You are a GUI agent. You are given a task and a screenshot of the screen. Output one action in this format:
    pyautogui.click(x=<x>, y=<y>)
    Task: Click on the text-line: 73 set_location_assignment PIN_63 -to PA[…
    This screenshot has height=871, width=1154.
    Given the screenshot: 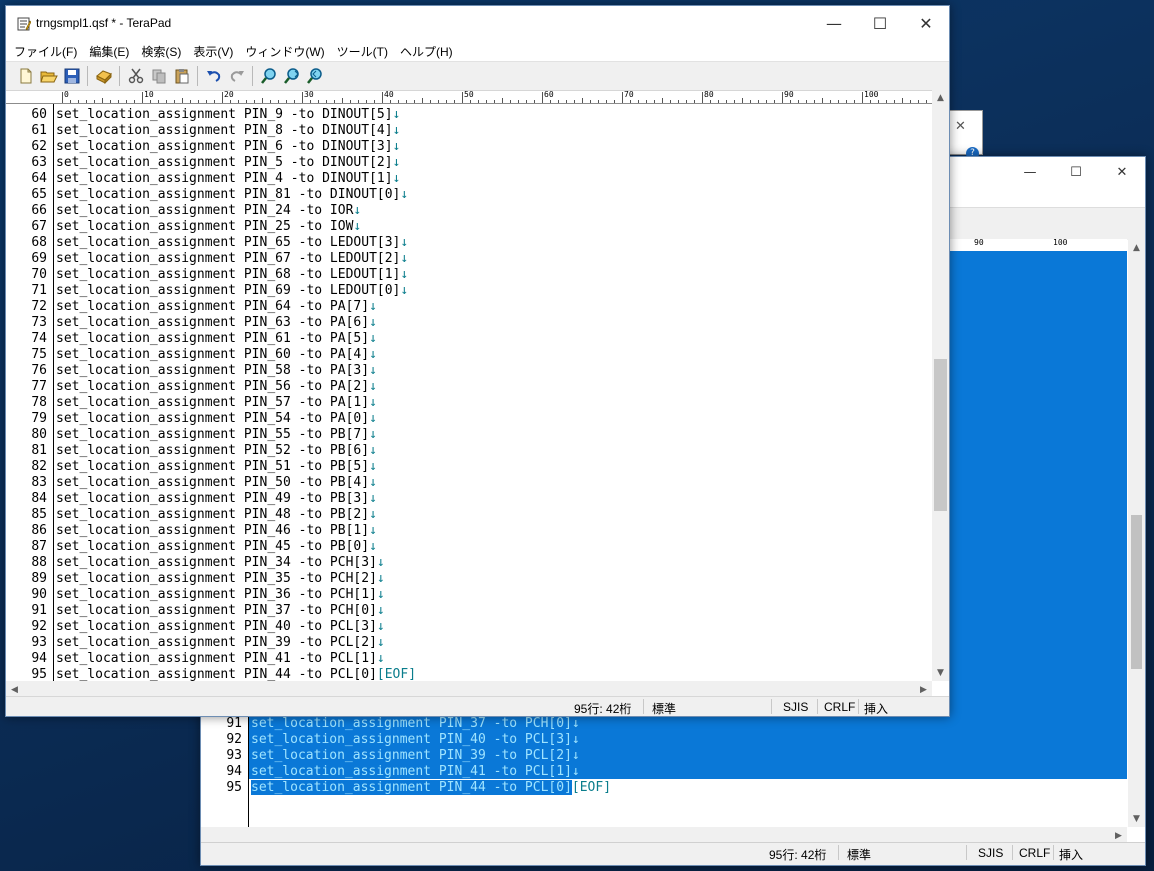 What is the action you would take?
    pyautogui.click(x=211, y=323)
    